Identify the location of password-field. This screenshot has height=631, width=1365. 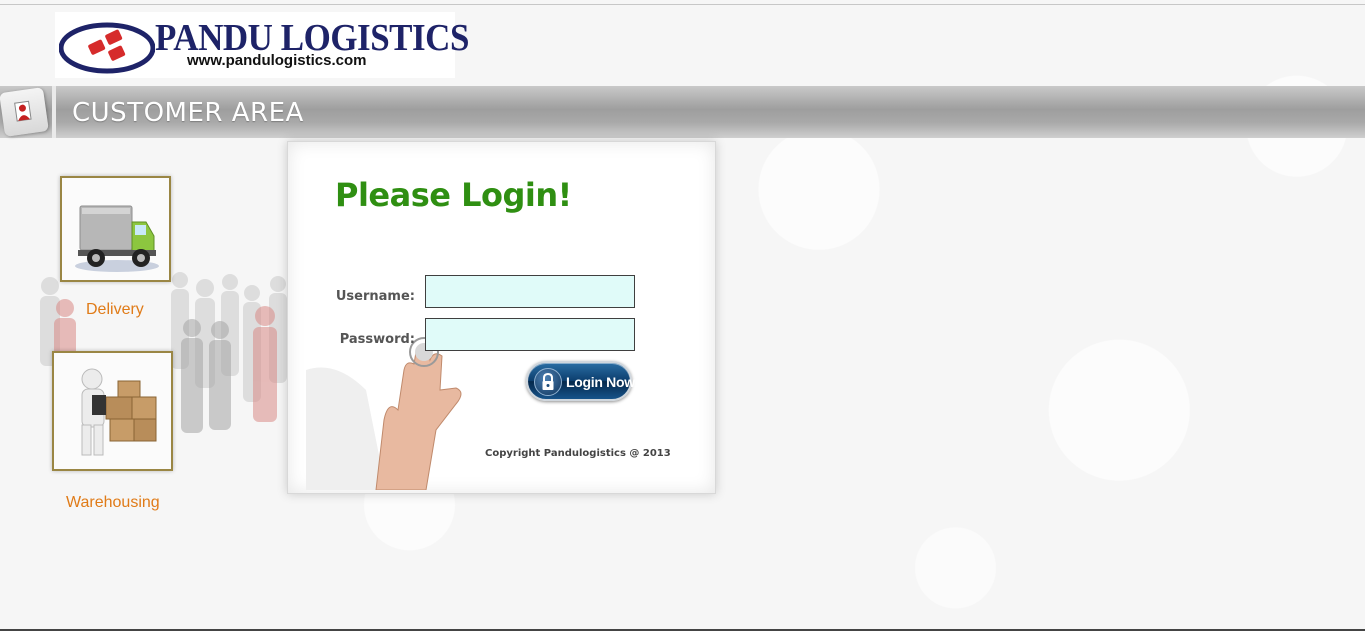
(530, 334).